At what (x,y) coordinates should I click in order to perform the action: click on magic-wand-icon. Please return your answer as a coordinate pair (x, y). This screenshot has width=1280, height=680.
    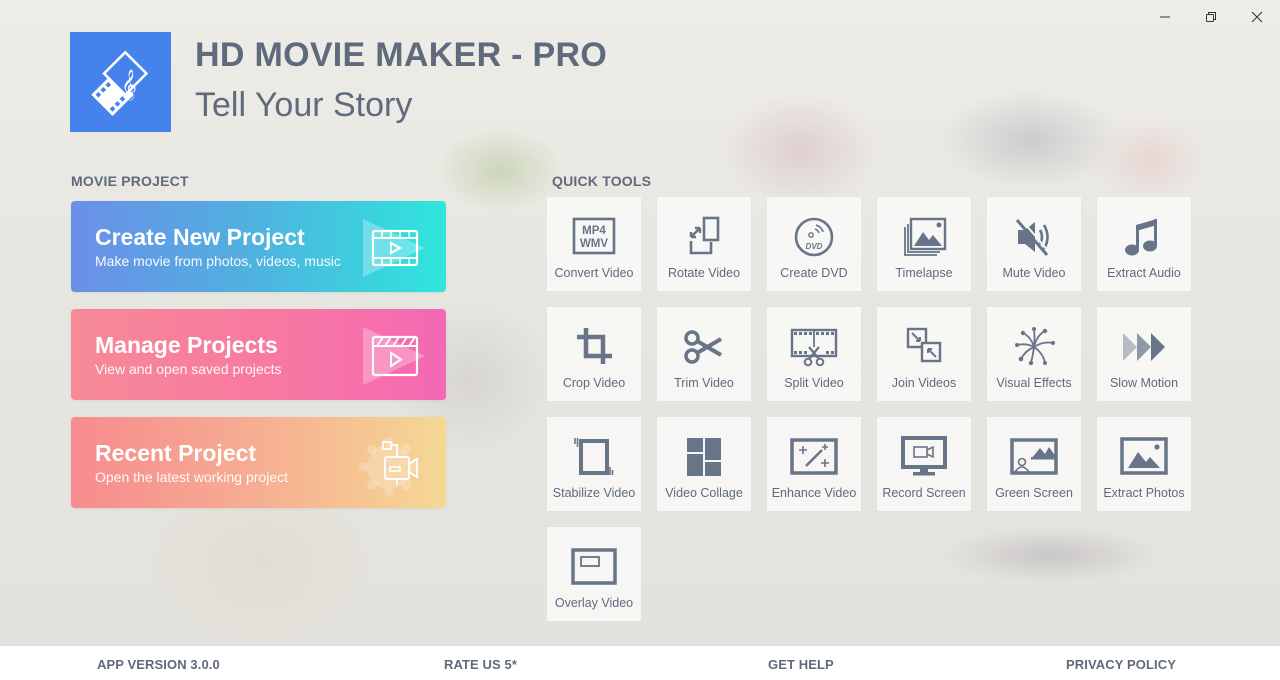
    Looking at the image, I should click on (814, 456).